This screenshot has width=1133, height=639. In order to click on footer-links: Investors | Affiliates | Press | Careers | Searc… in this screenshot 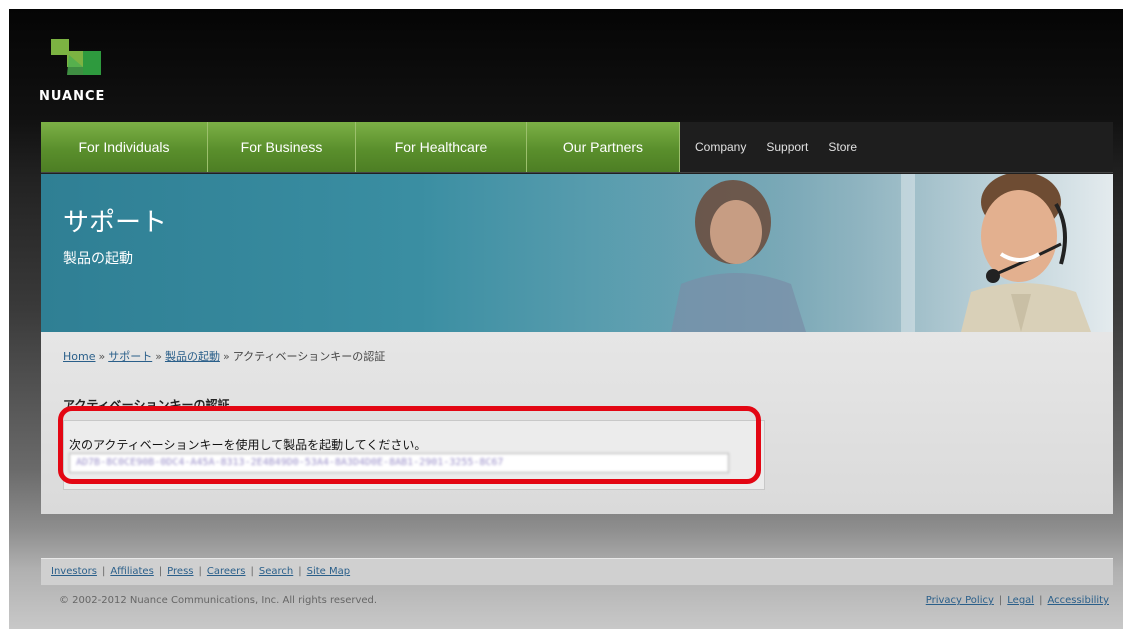, I will do `click(200, 571)`.